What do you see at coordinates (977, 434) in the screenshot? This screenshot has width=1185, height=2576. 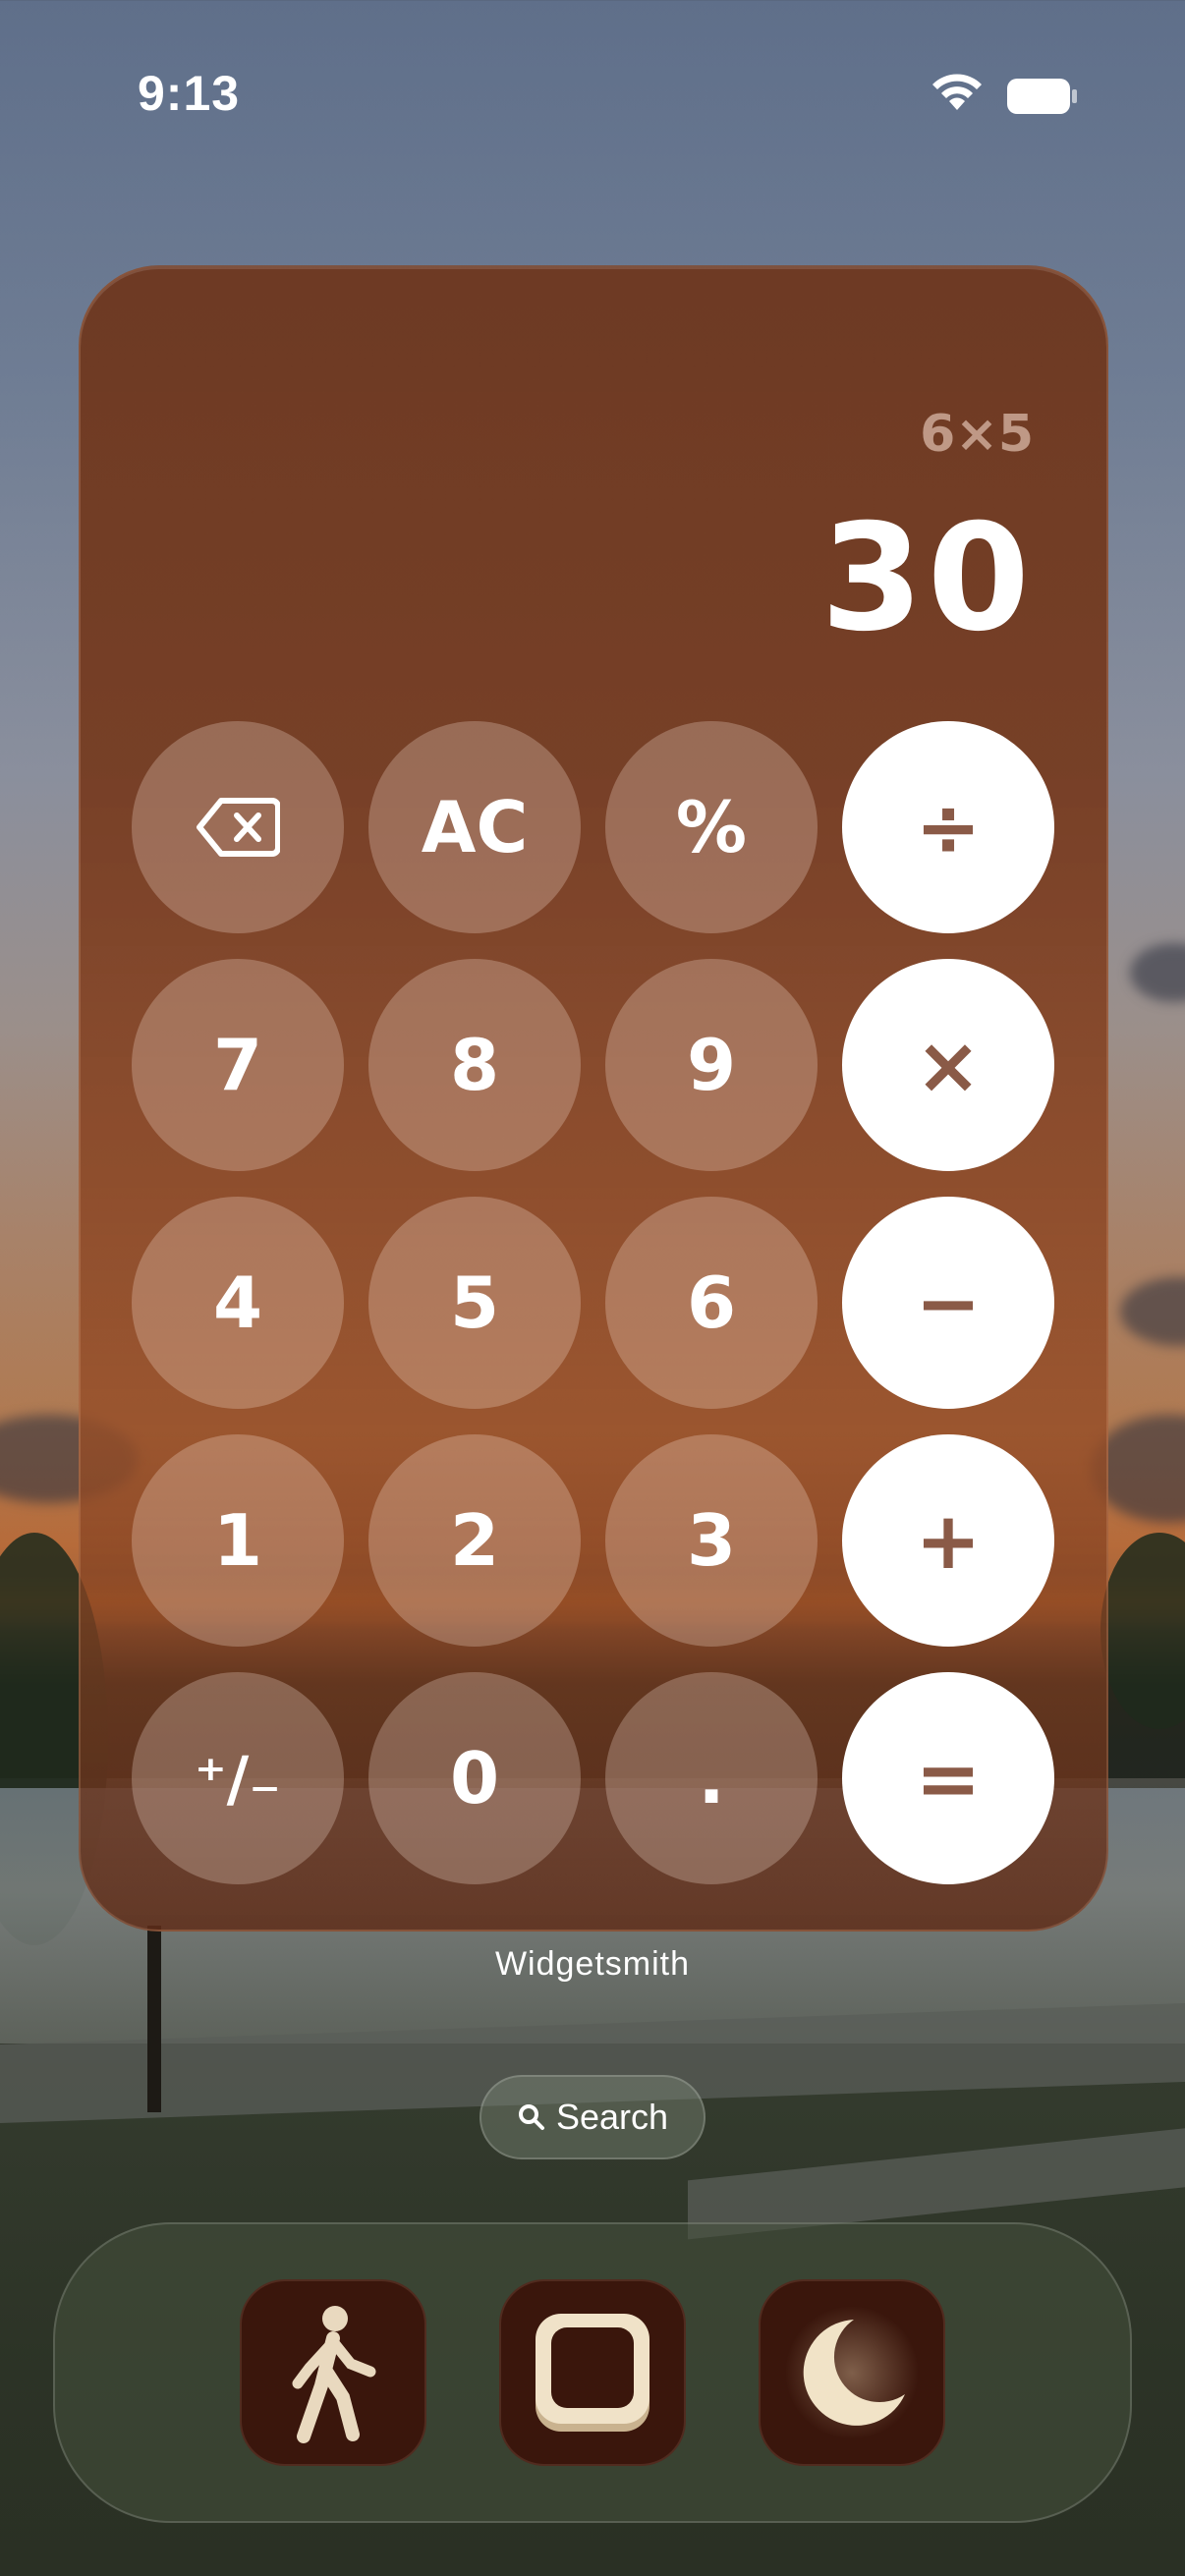 I see `expression-display: 6×5` at bounding box center [977, 434].